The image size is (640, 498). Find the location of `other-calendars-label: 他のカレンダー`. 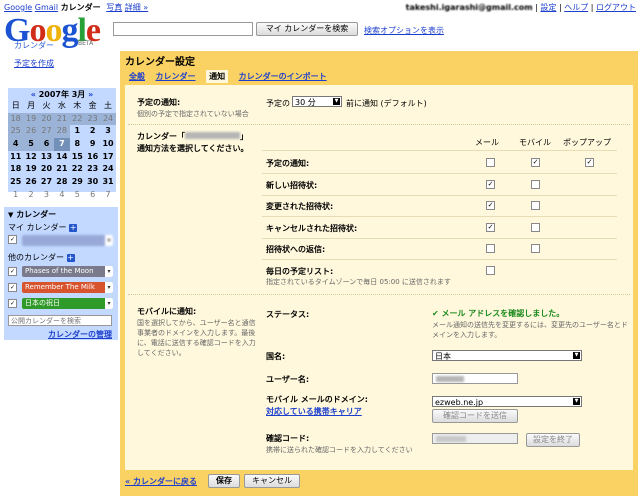

other-calendars-label: 他のカレンダー is located at coordinates (36, 257).